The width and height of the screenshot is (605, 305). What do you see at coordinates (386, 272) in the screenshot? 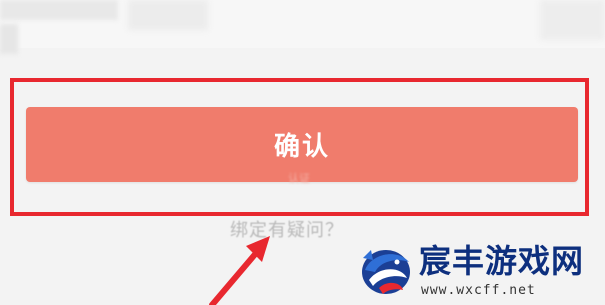
I see `dragon-logo-icon` at bounding box center [386, 272].